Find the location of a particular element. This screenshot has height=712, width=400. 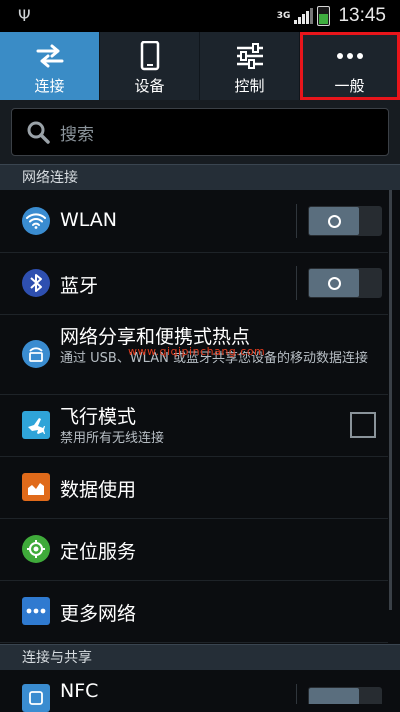

item-title: 定位服务 is located at coordinates (98, 552).